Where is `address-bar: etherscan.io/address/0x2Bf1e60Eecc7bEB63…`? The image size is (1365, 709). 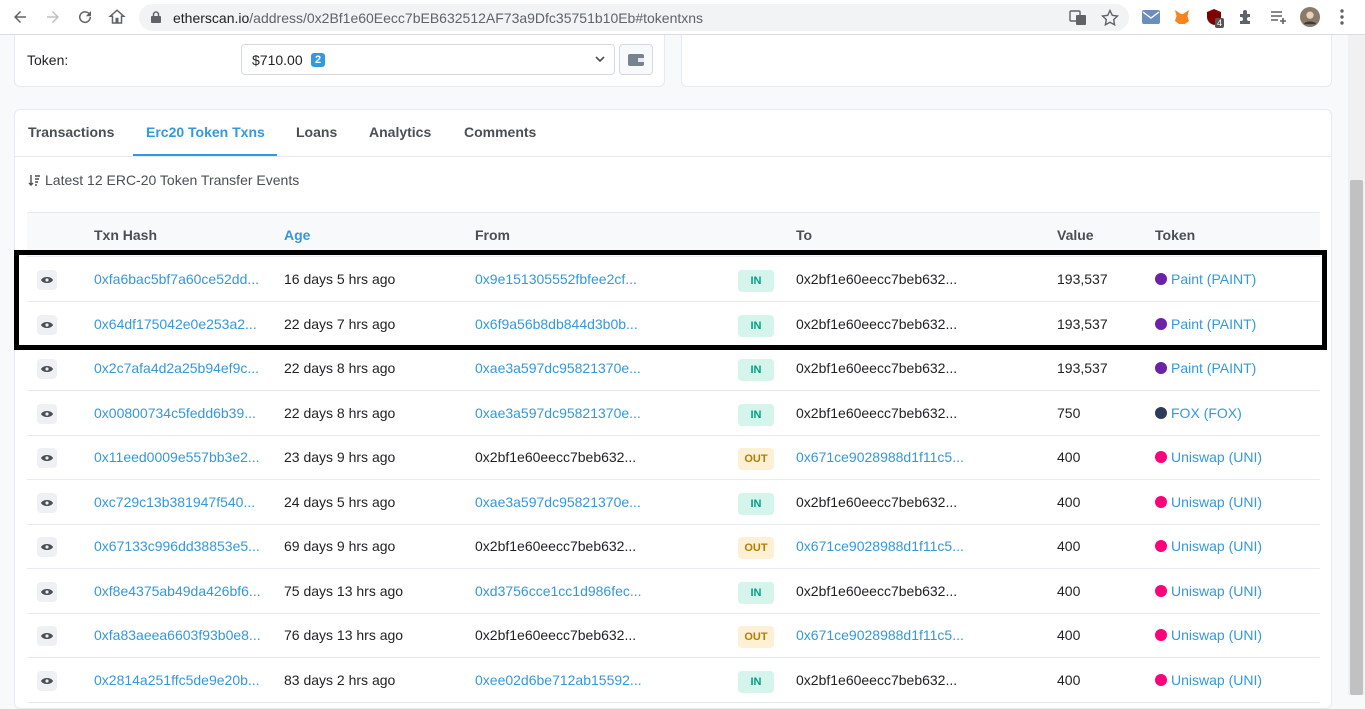
address-bar: etherscan.io/address/0x2Bf1e60Eecc7bEB63… is located at coordinates (634, 17).